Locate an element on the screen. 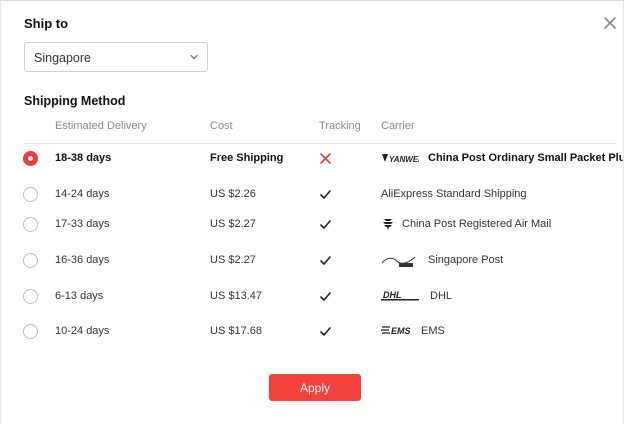  shipping-option-row: 6-13 days US $13.47 DHL DHL is located at coordinates (312, 297).